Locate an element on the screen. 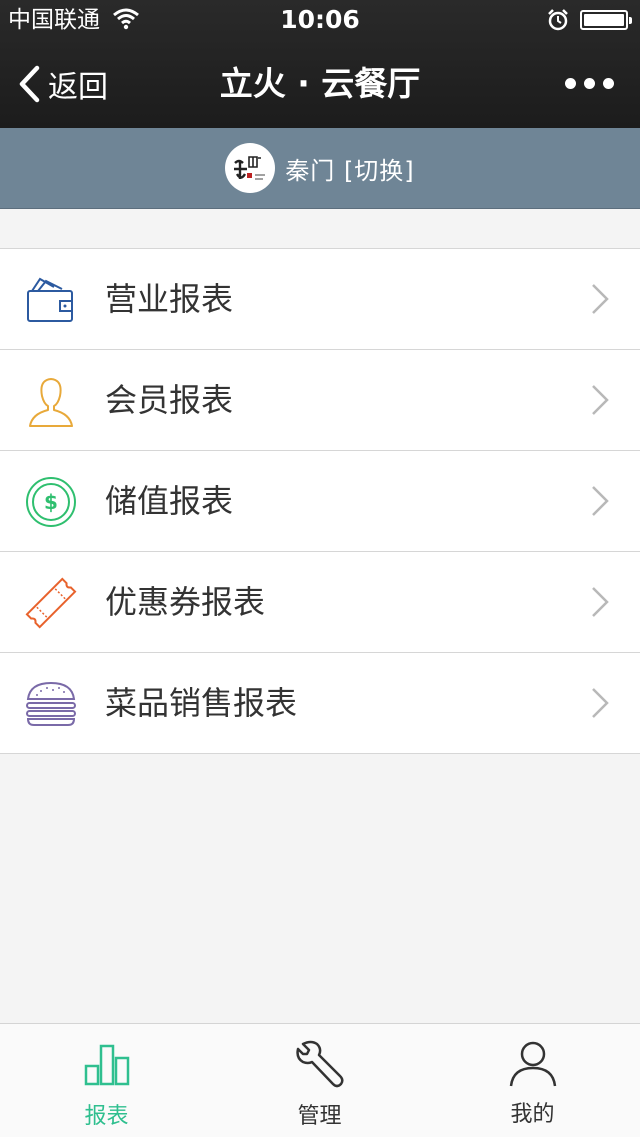  member-icon is located at coordinates (51, 402).